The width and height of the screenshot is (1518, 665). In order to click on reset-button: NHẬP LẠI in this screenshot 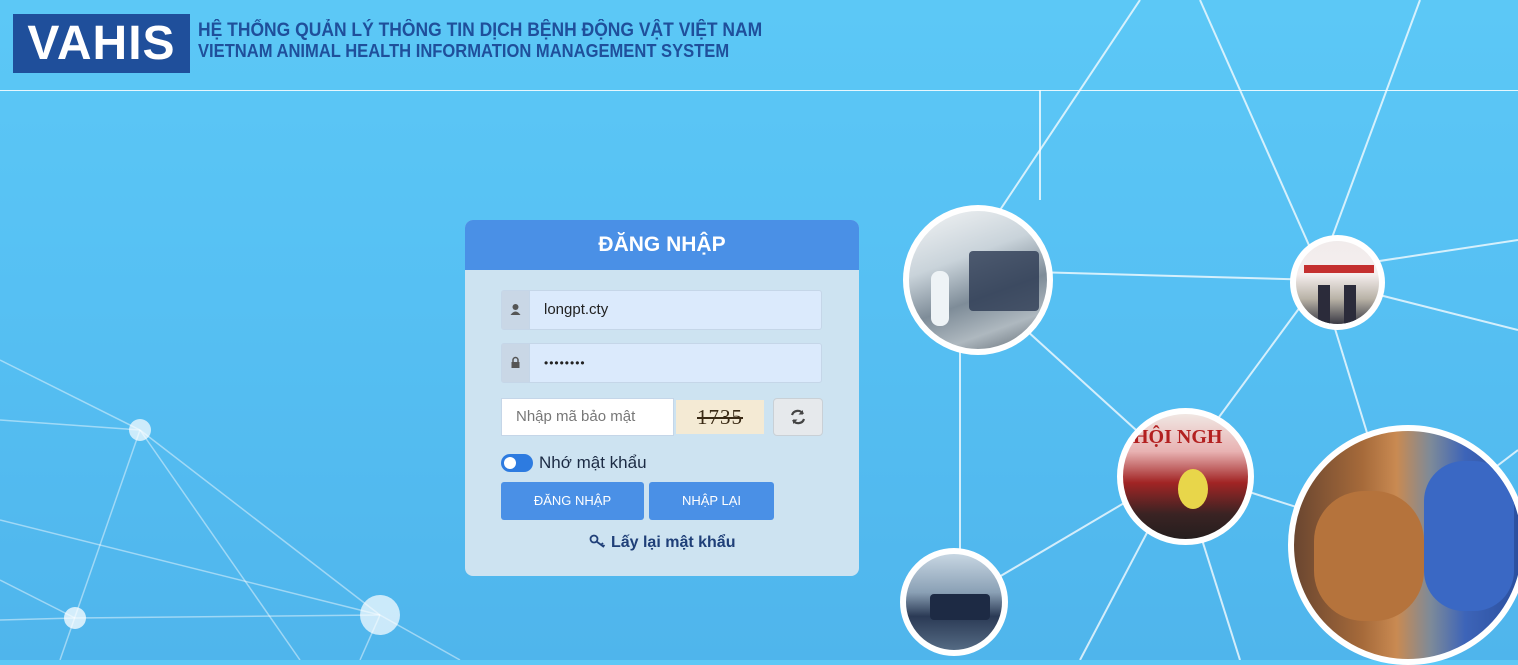, I will do `click(711, 501)`.